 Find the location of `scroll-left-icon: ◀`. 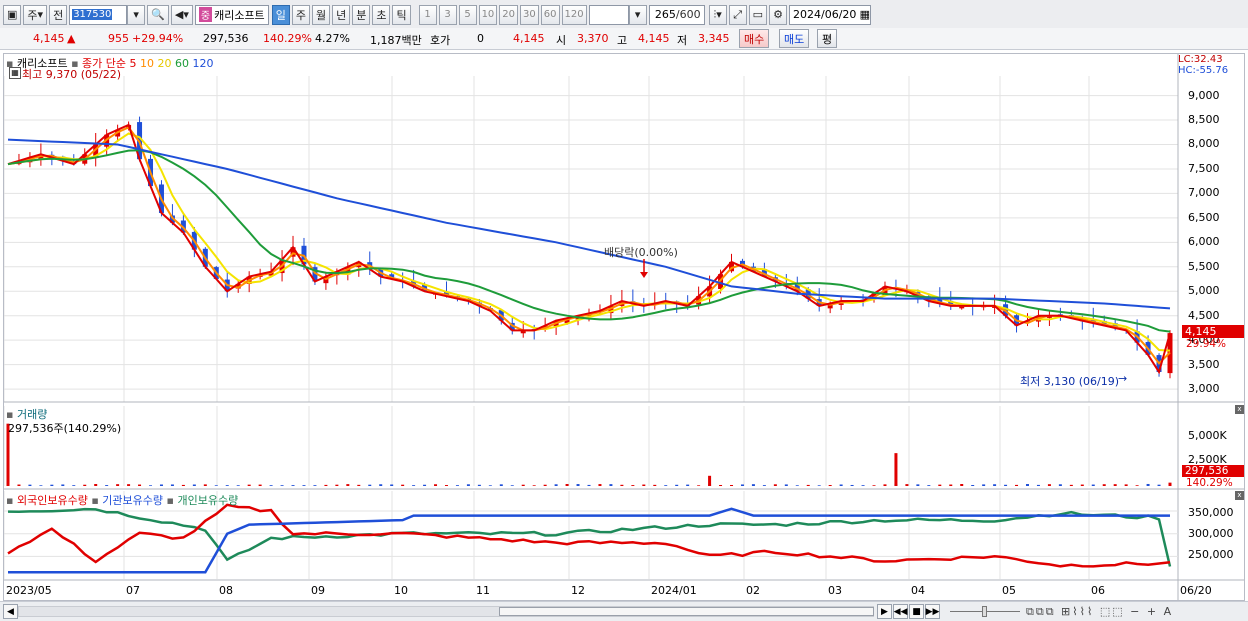

scroll-left-icon: ◀ is located at coordinates (10, 611).